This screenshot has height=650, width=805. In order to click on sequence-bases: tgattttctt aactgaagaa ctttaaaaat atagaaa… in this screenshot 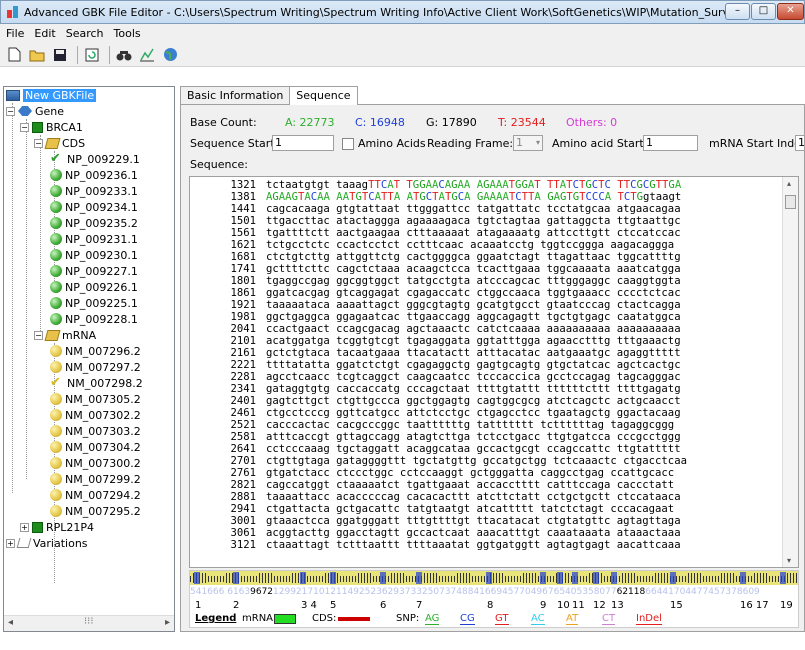, I will do `click(473, 233)`.